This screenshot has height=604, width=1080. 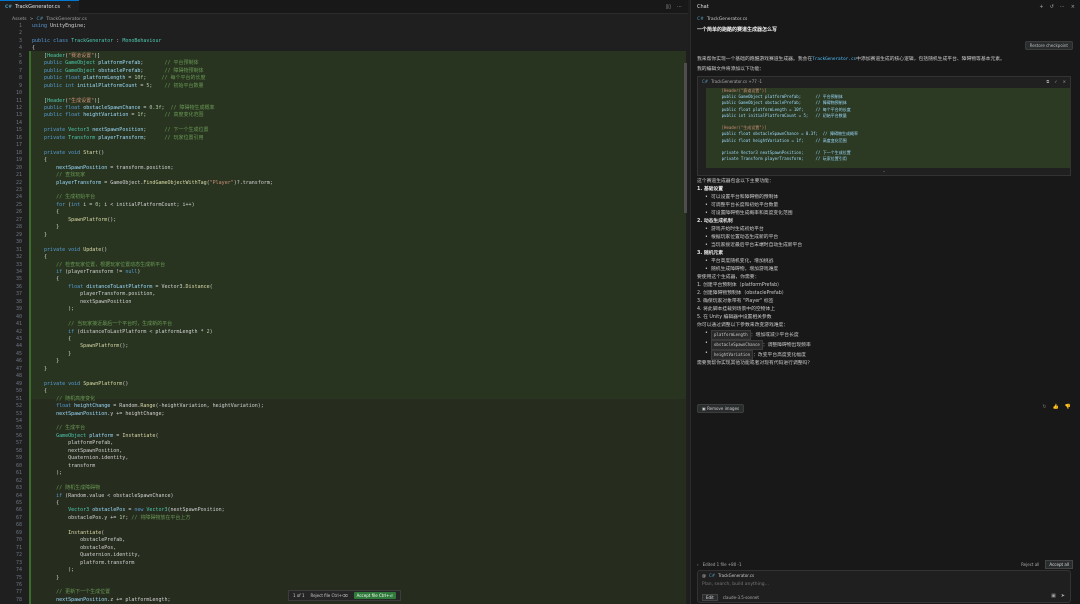 I want to click on line-number: 32, so click(x=18, y=257).